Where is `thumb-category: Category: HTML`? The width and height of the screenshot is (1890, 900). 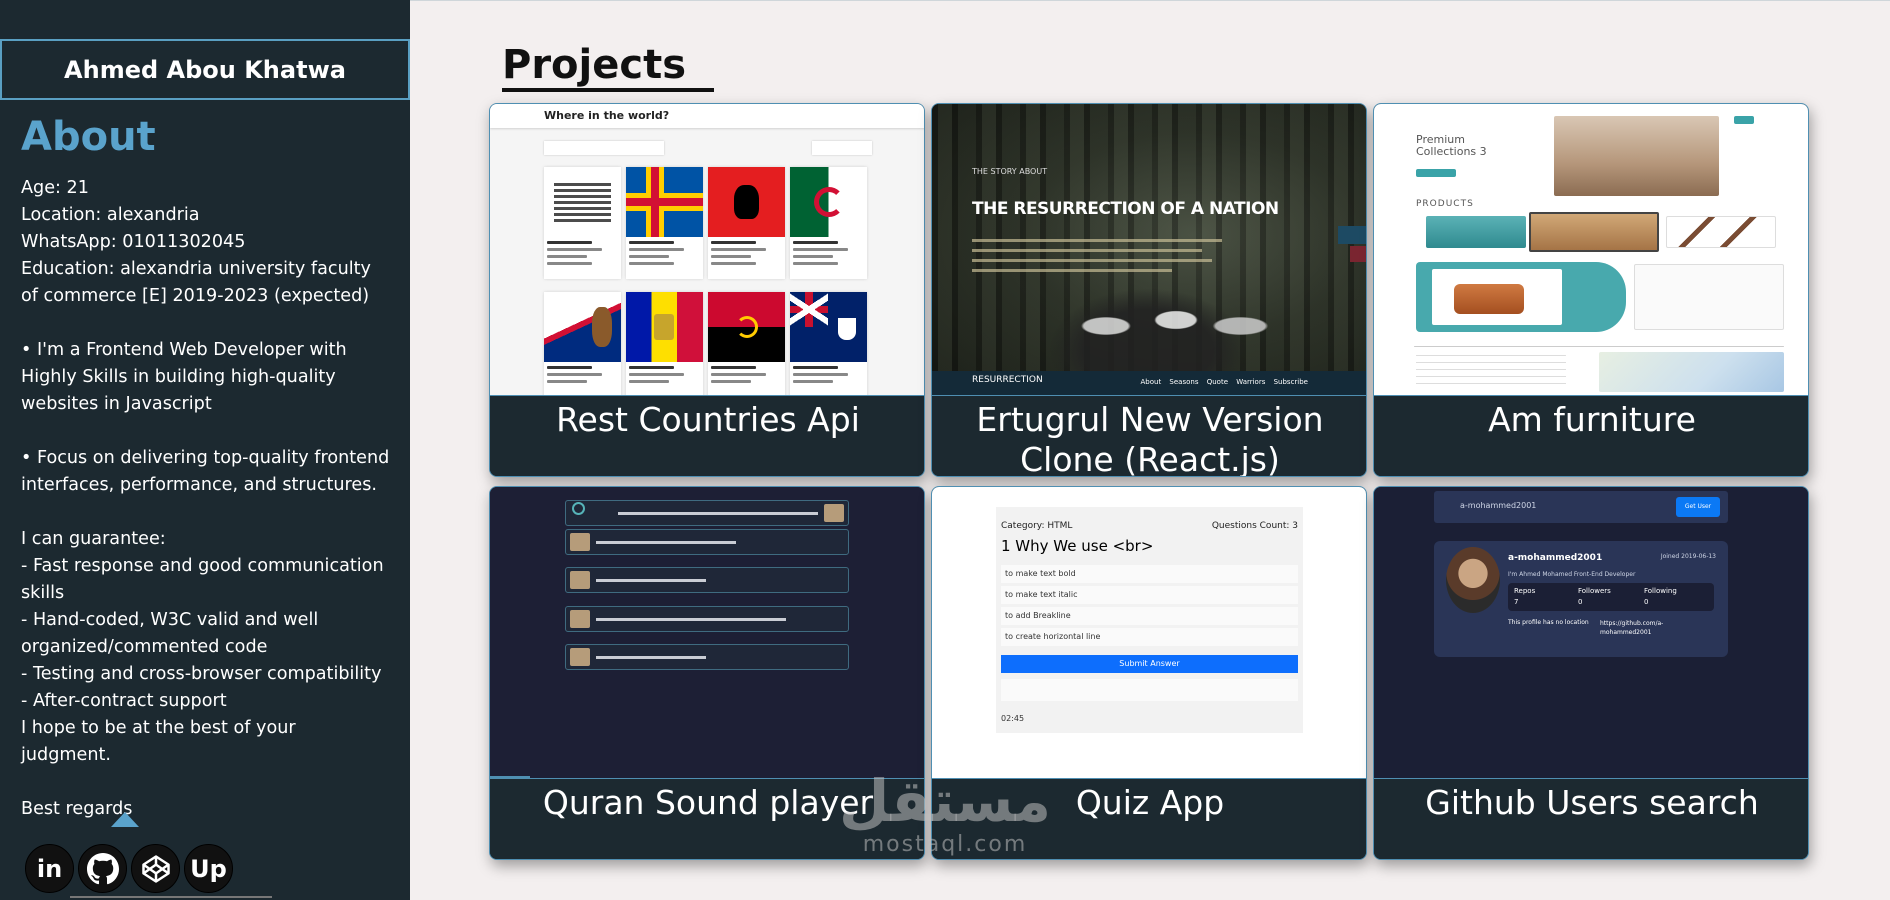
thumb-category: Category: HTML is located at coordinates (1037, 526).